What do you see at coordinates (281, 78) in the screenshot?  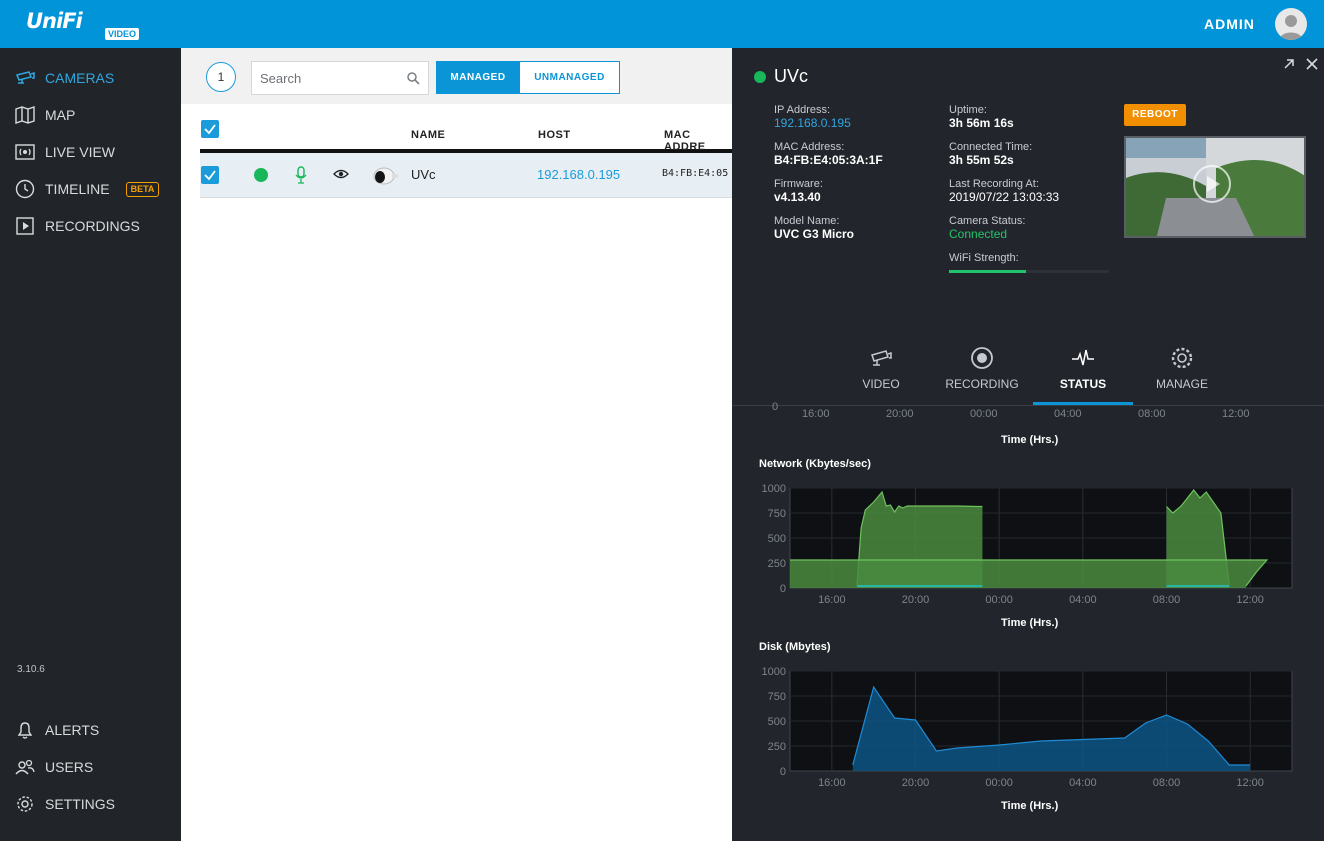 I see `search-placeholder: Search` at bounding box center [281, 78].